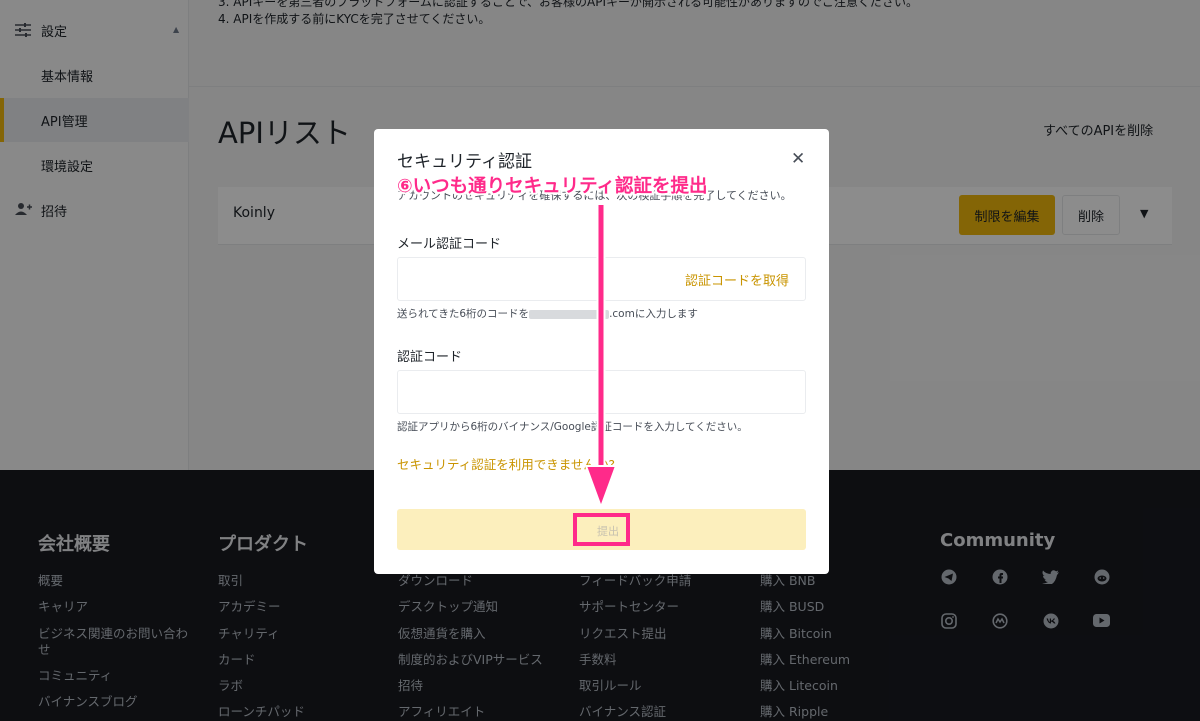  I want to click on modal-title: セキュリティ認証, so click(464, 162).